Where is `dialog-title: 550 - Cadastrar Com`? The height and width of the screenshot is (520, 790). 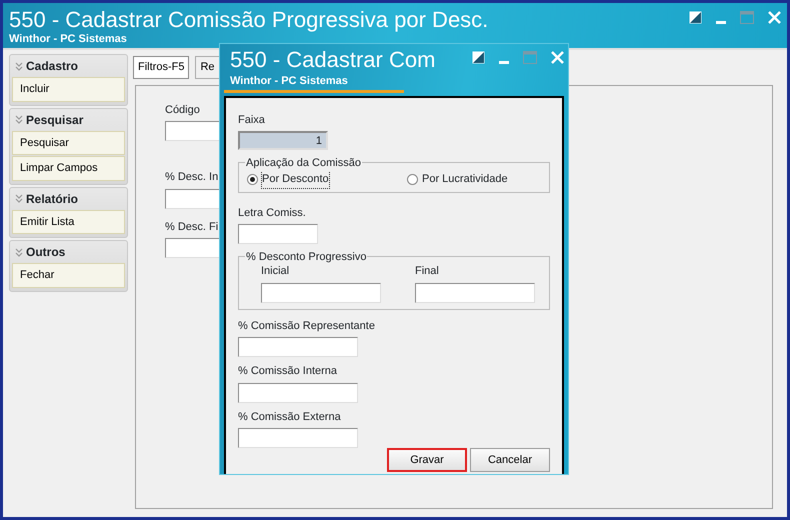 dialog-title: 550 - Cadastrar Com is located at coordinates (332, 60).